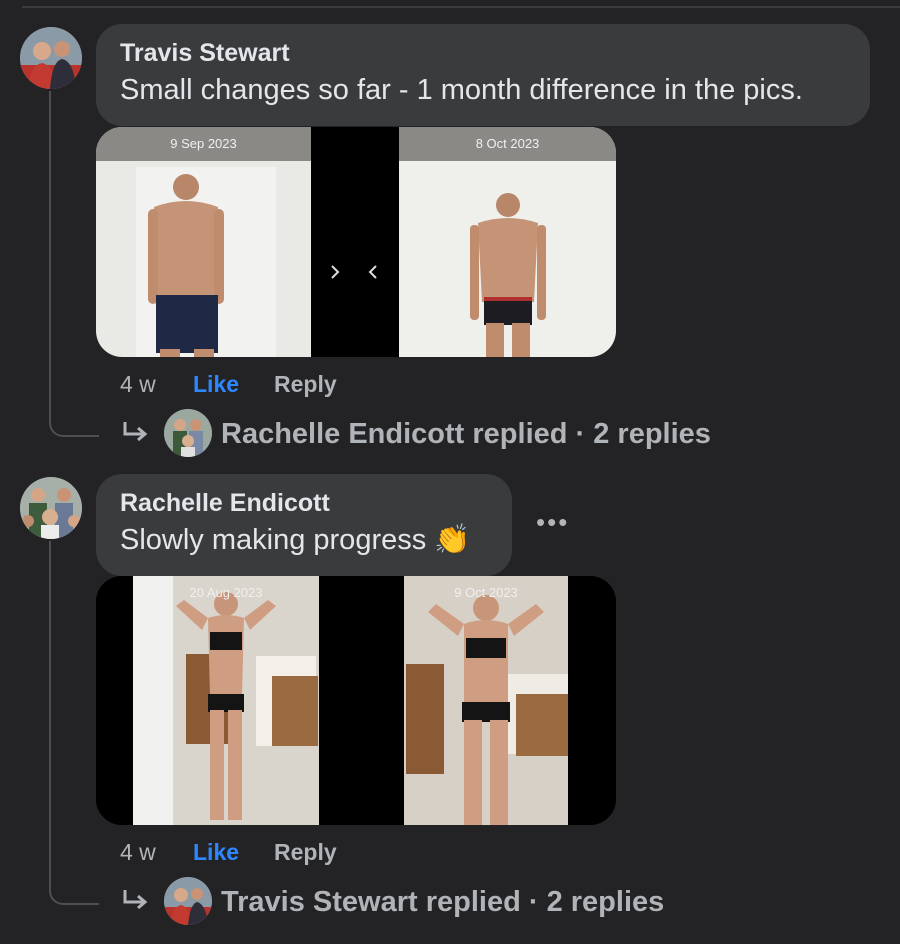 This screenshot has width=900, height=944. What do you see at coordinates (226, 592) in the screenshot?
I see `photo-date-left: 20 Aug 2023` at bounding box center [226, 592].